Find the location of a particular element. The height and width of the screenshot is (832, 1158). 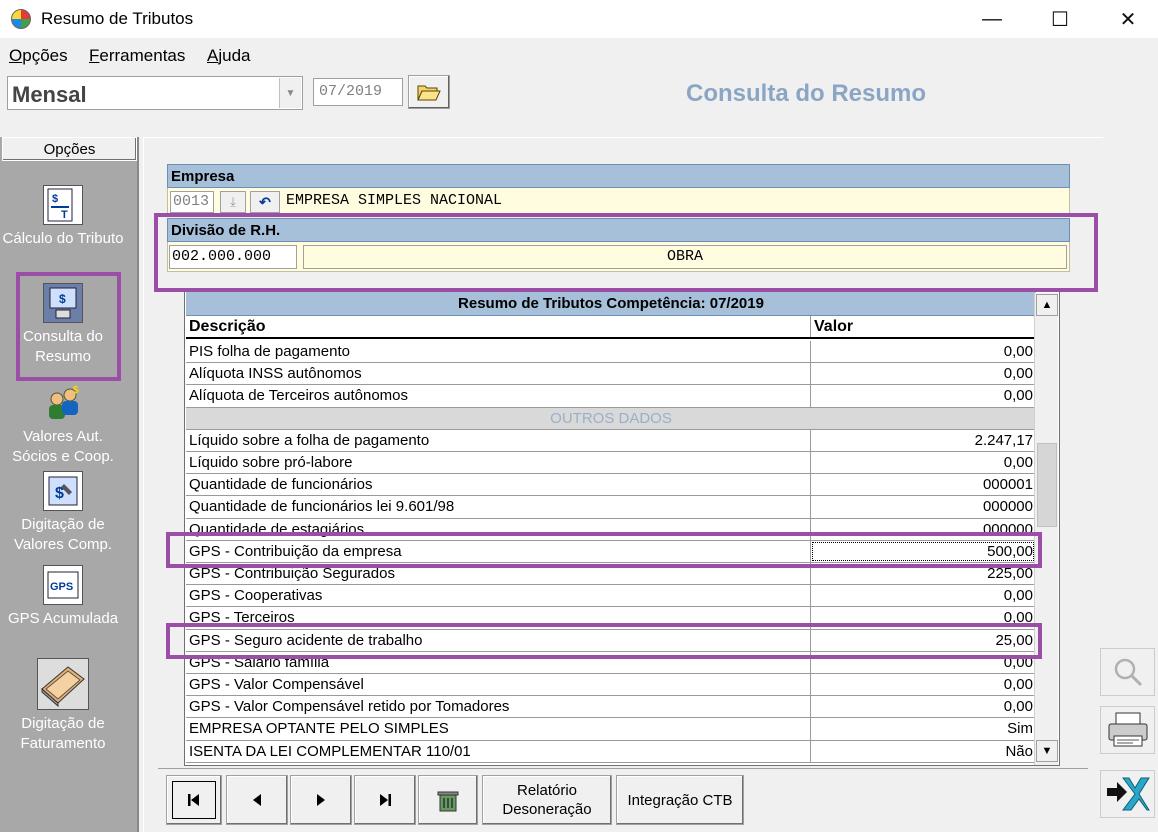

row-value: 000001 is located at coordinates (1007, 485).